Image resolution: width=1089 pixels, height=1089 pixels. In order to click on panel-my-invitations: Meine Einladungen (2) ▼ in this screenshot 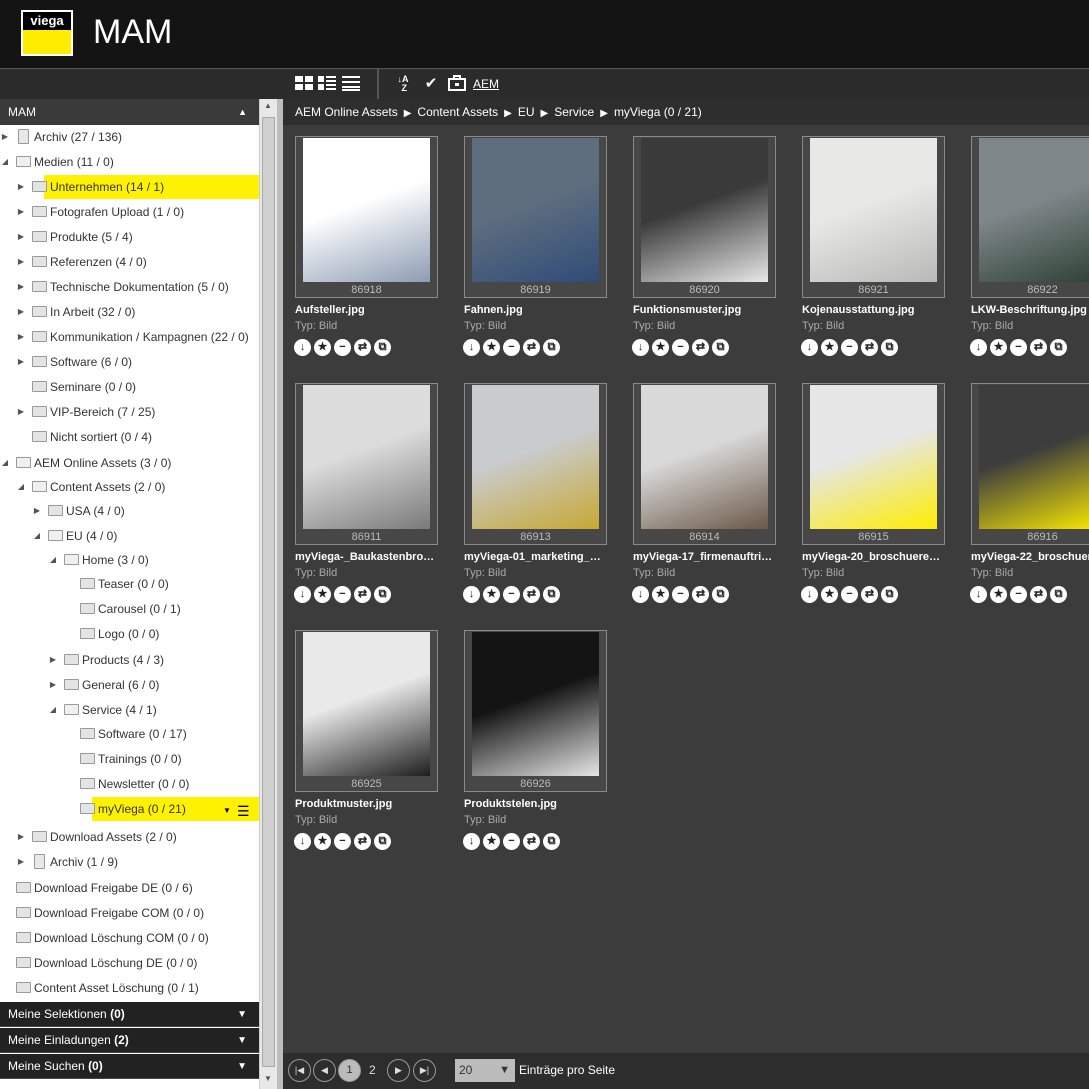, I will do `click(129, 1040)`.